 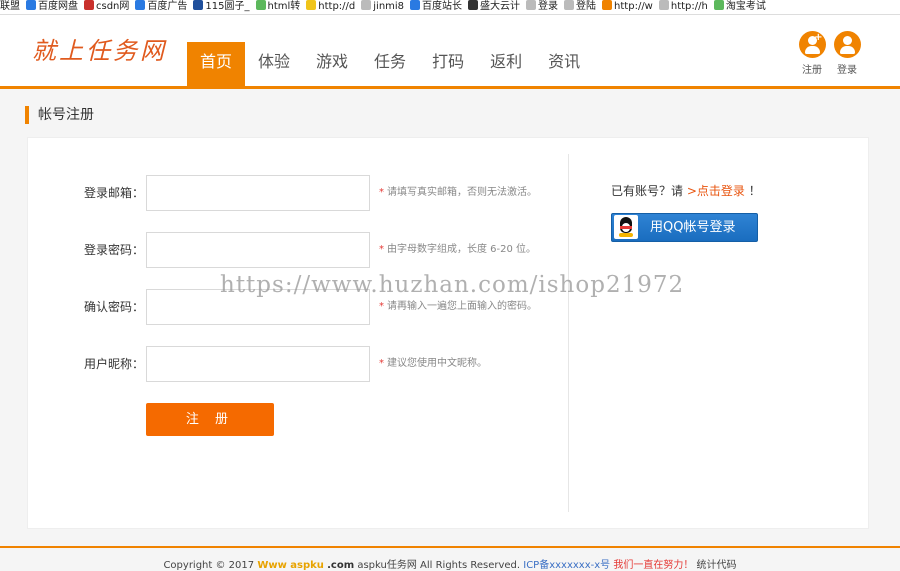 I want to click on footer-slogan: 我们一直在努力！, so click(x=653, y=565).